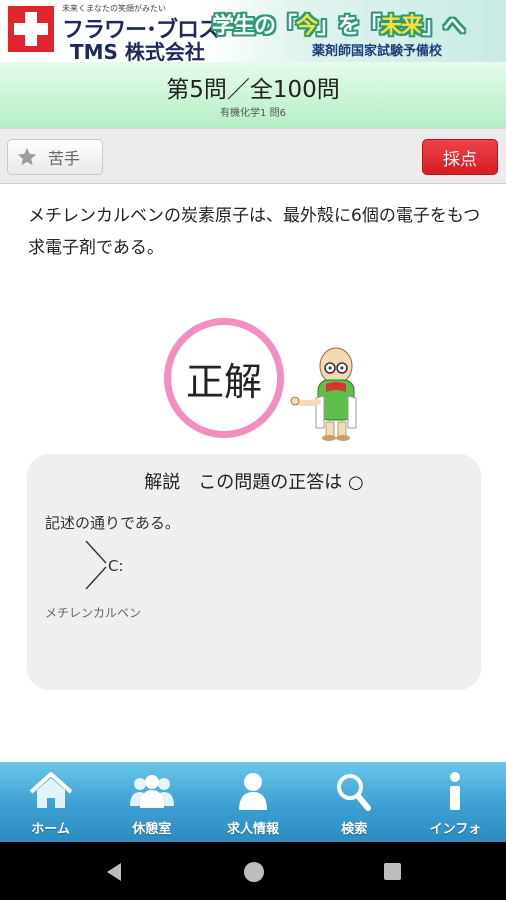  What do you see at coordinates (64, 158) in the screenshot?
I see `weak-toggle-label: 苦手` at bounding box center [64, 158].